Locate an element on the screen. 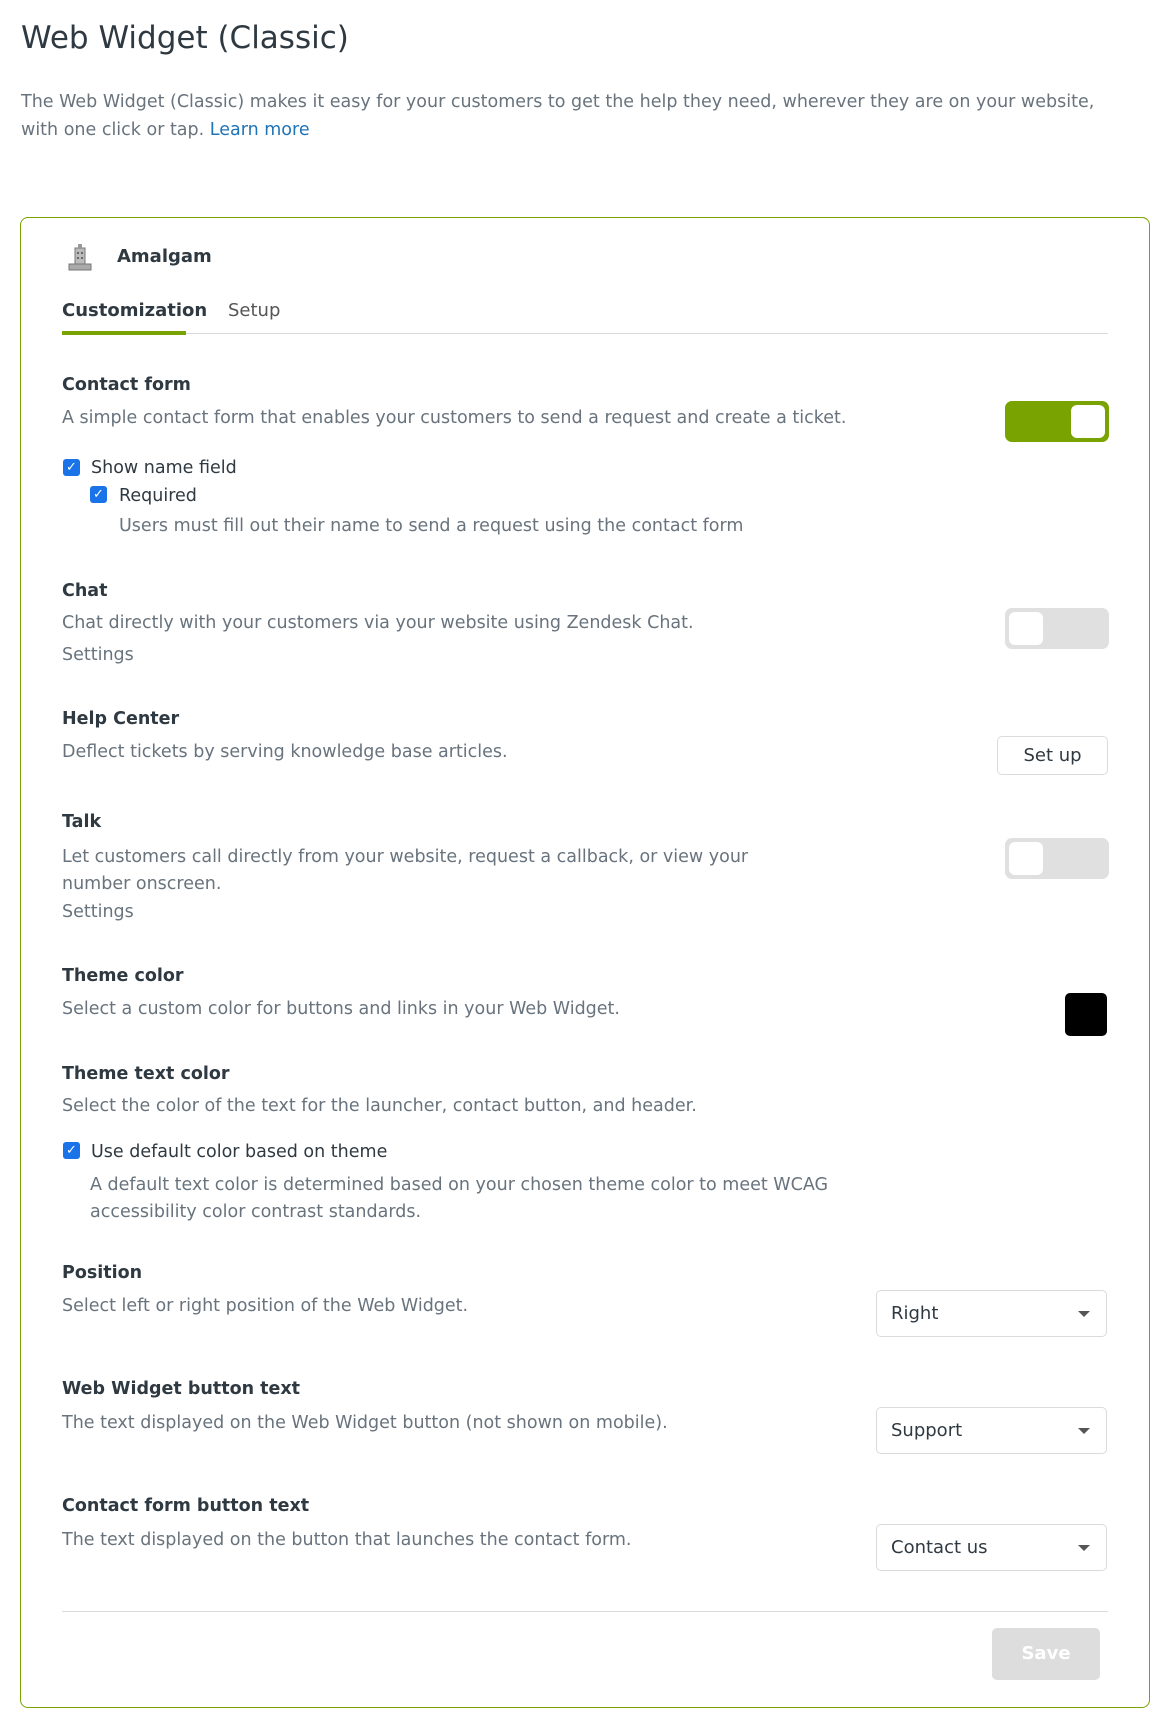 This screenshot has width=1172, height=1736. building-icon is located at coordinates (80, 257).